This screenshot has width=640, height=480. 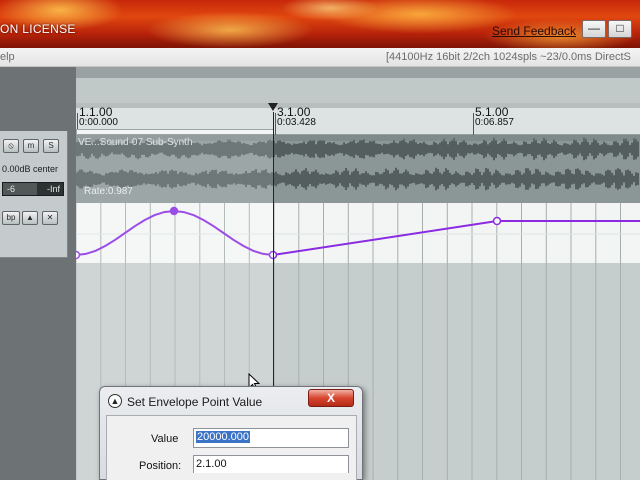 What do you see at coordinates (175, 132) in the screenshot?
I see `time-selection-bar` at bounding box center [175, 132].